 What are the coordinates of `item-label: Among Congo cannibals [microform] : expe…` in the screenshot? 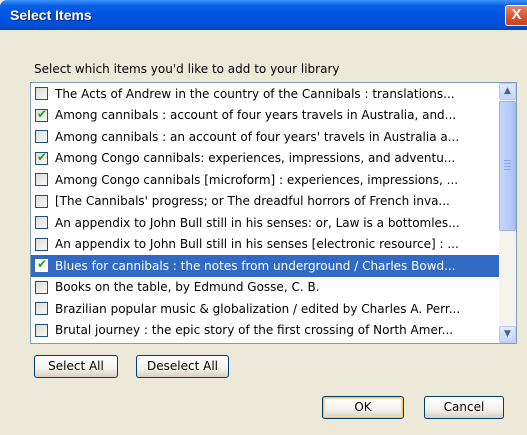 It's located at (257, 179).